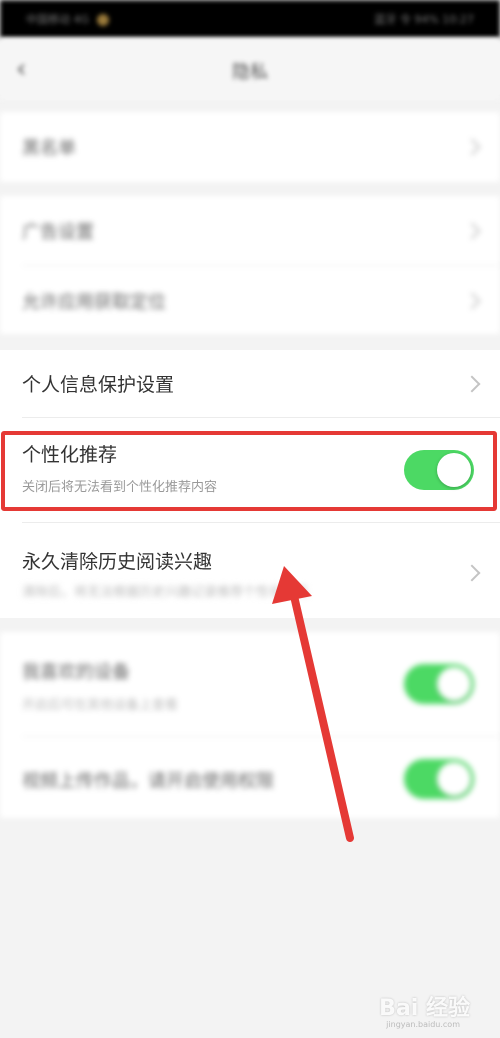  I want to click on watermark-sub: jingyan.baidu.com, so click(423, 1024).